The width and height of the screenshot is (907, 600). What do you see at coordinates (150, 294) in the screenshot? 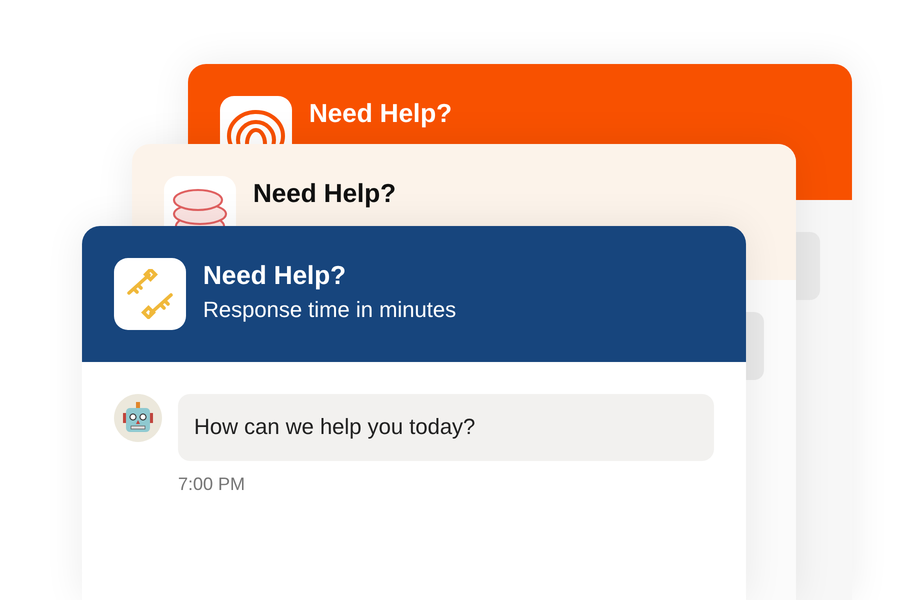
I see `keys-icon` at bounding box center [150, 294].